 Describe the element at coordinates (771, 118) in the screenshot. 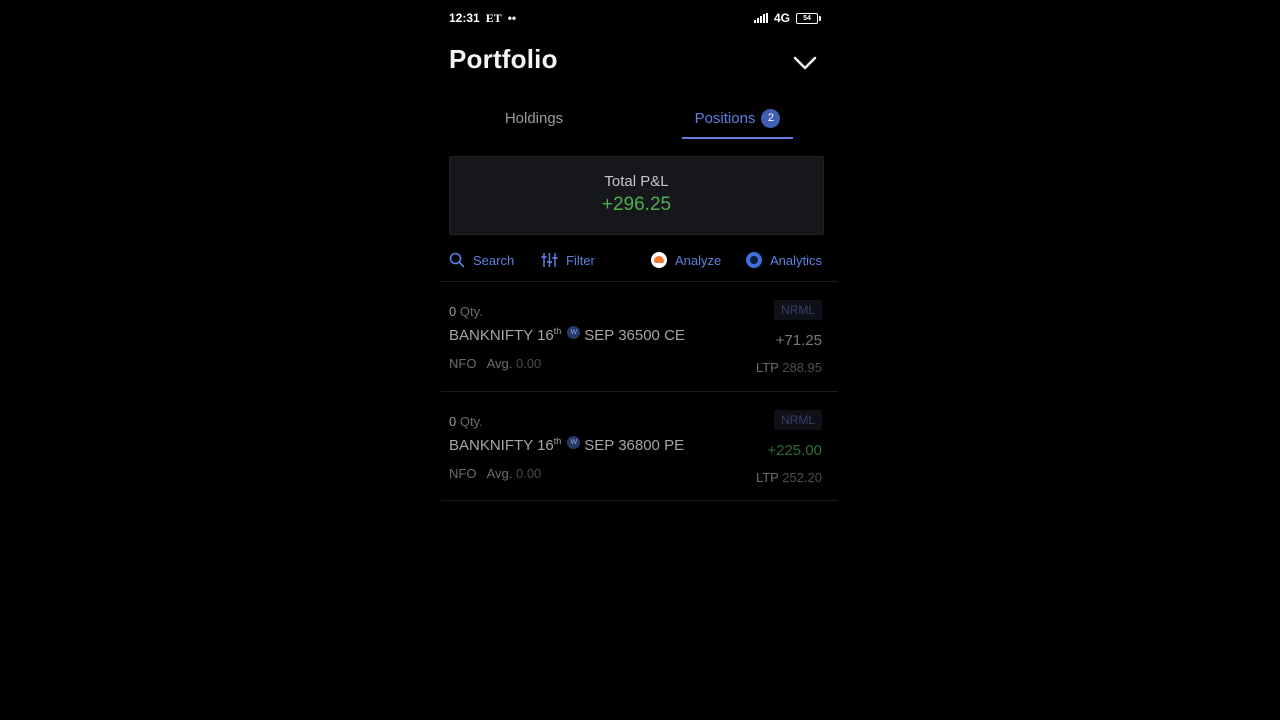

I see `positions-count-badge: 2` at that location.